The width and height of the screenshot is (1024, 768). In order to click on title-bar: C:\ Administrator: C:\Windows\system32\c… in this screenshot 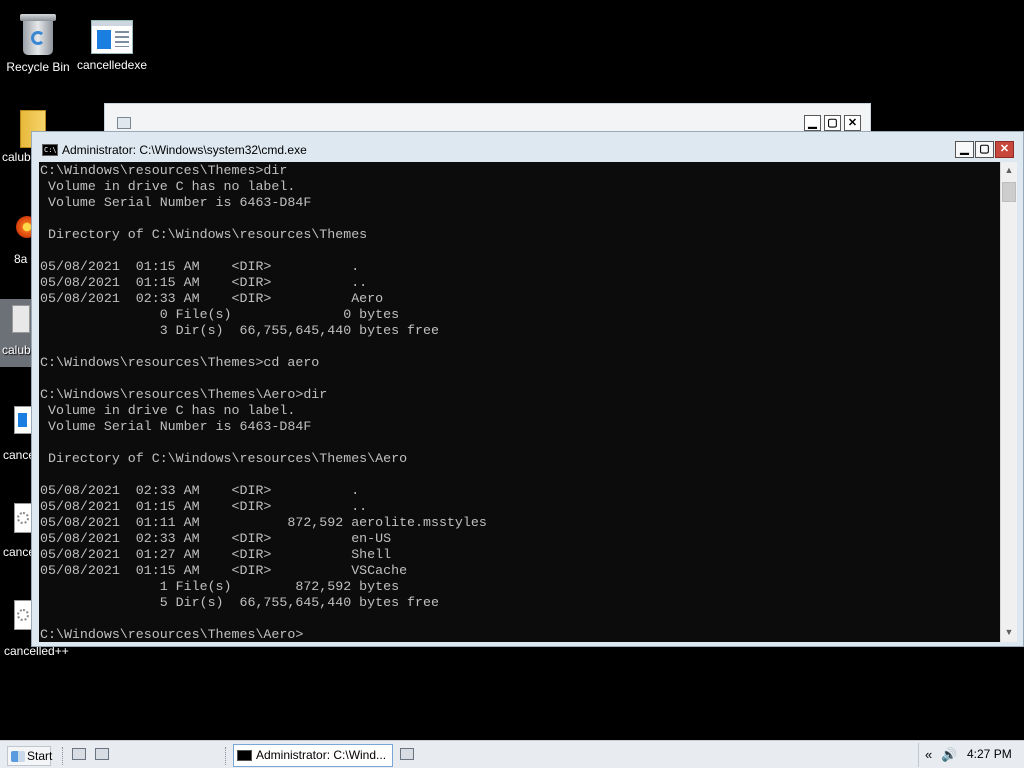, I will do `click(527, 146)`.